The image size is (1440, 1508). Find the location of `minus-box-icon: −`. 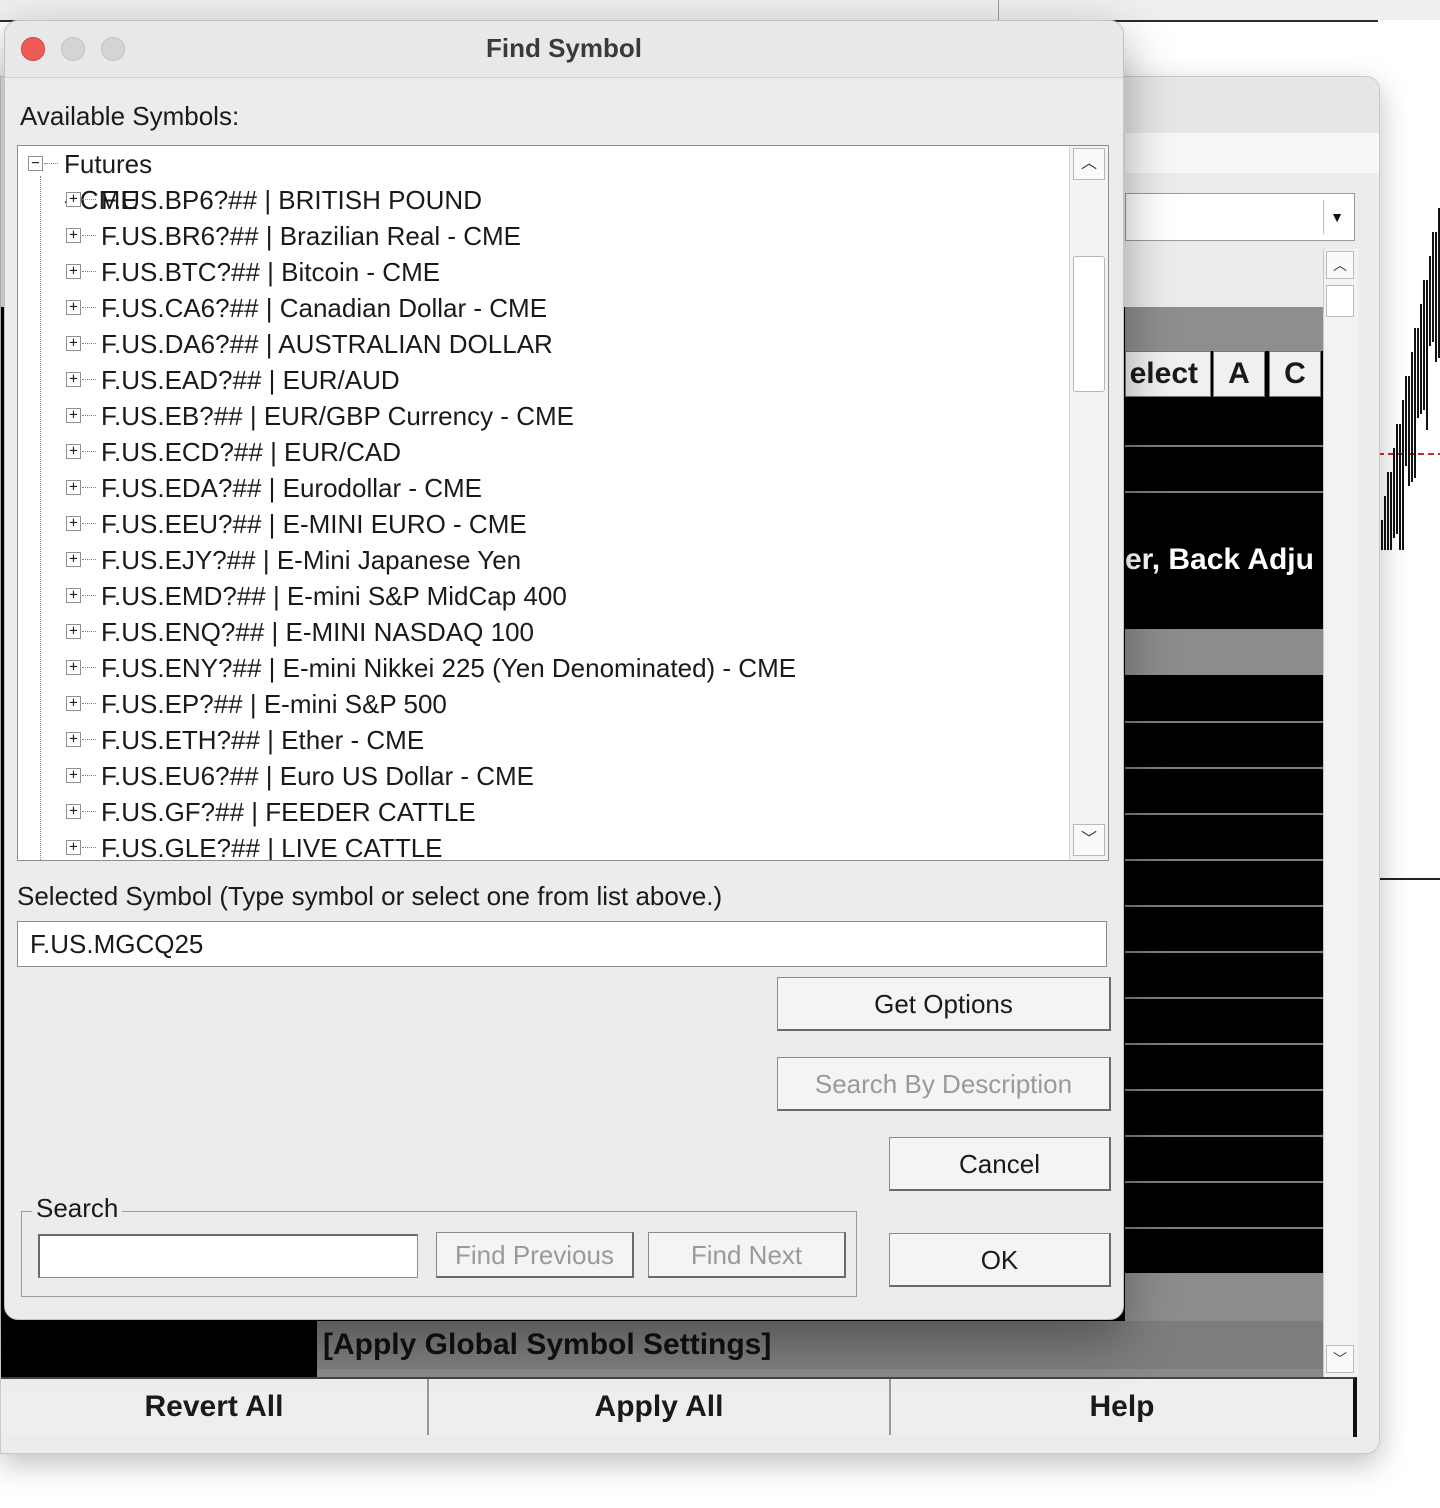

minus-box-icon: − is located at coordinates (35, 163).